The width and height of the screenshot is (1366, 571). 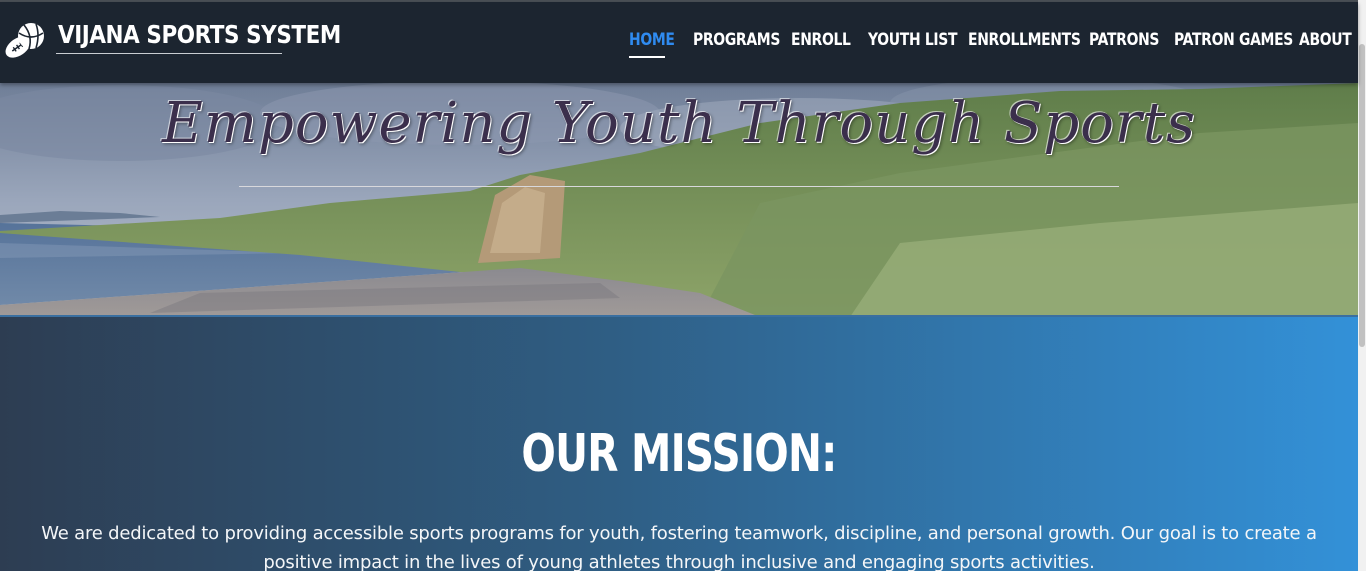 What do you see at coordinates (1233, 40) in the screenshot?
I see `nav-patron-games: PATRON GAMES` at bounding box center [1233, 40].